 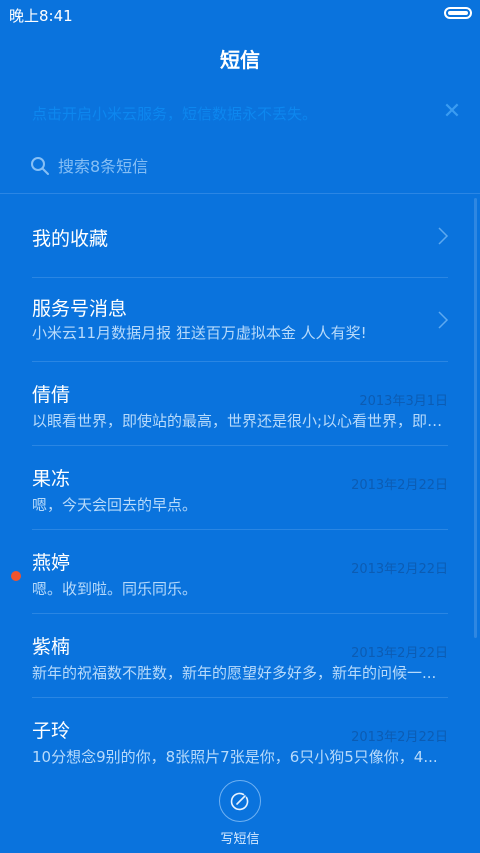 What do you see at coordinates (41, 16) in the screenshot?
I see `status-time: 晚上8:41` at bounding box center [41, 16].